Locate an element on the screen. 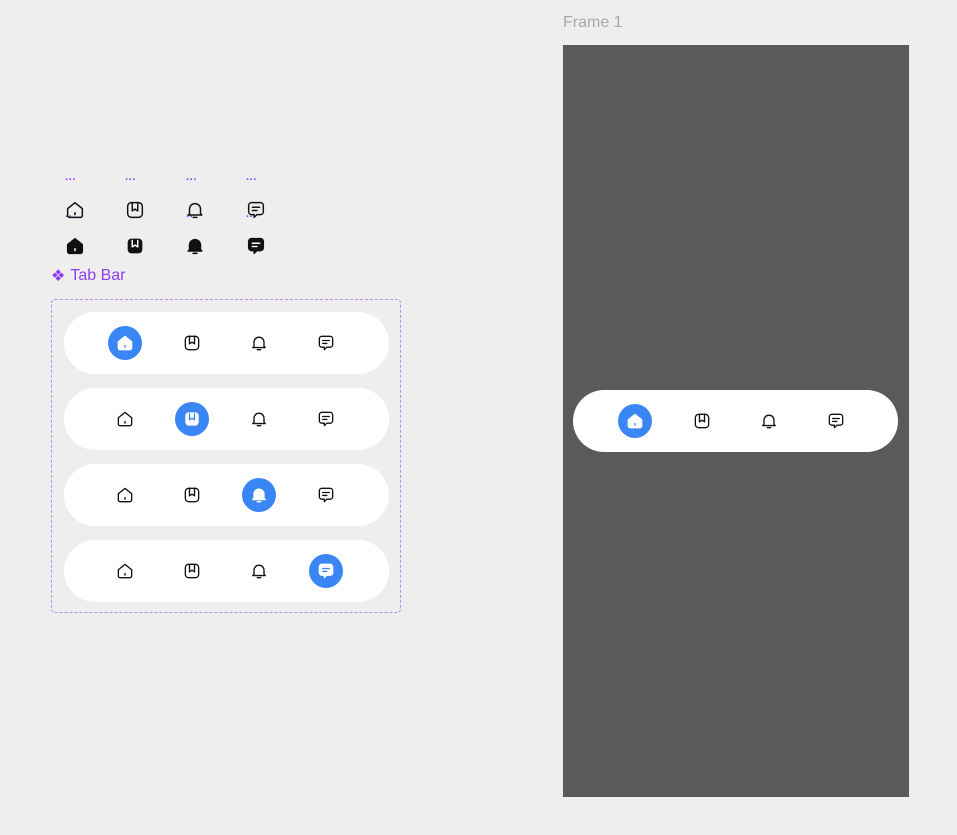  bell-filled-icon is located at coordinates (195, 246).